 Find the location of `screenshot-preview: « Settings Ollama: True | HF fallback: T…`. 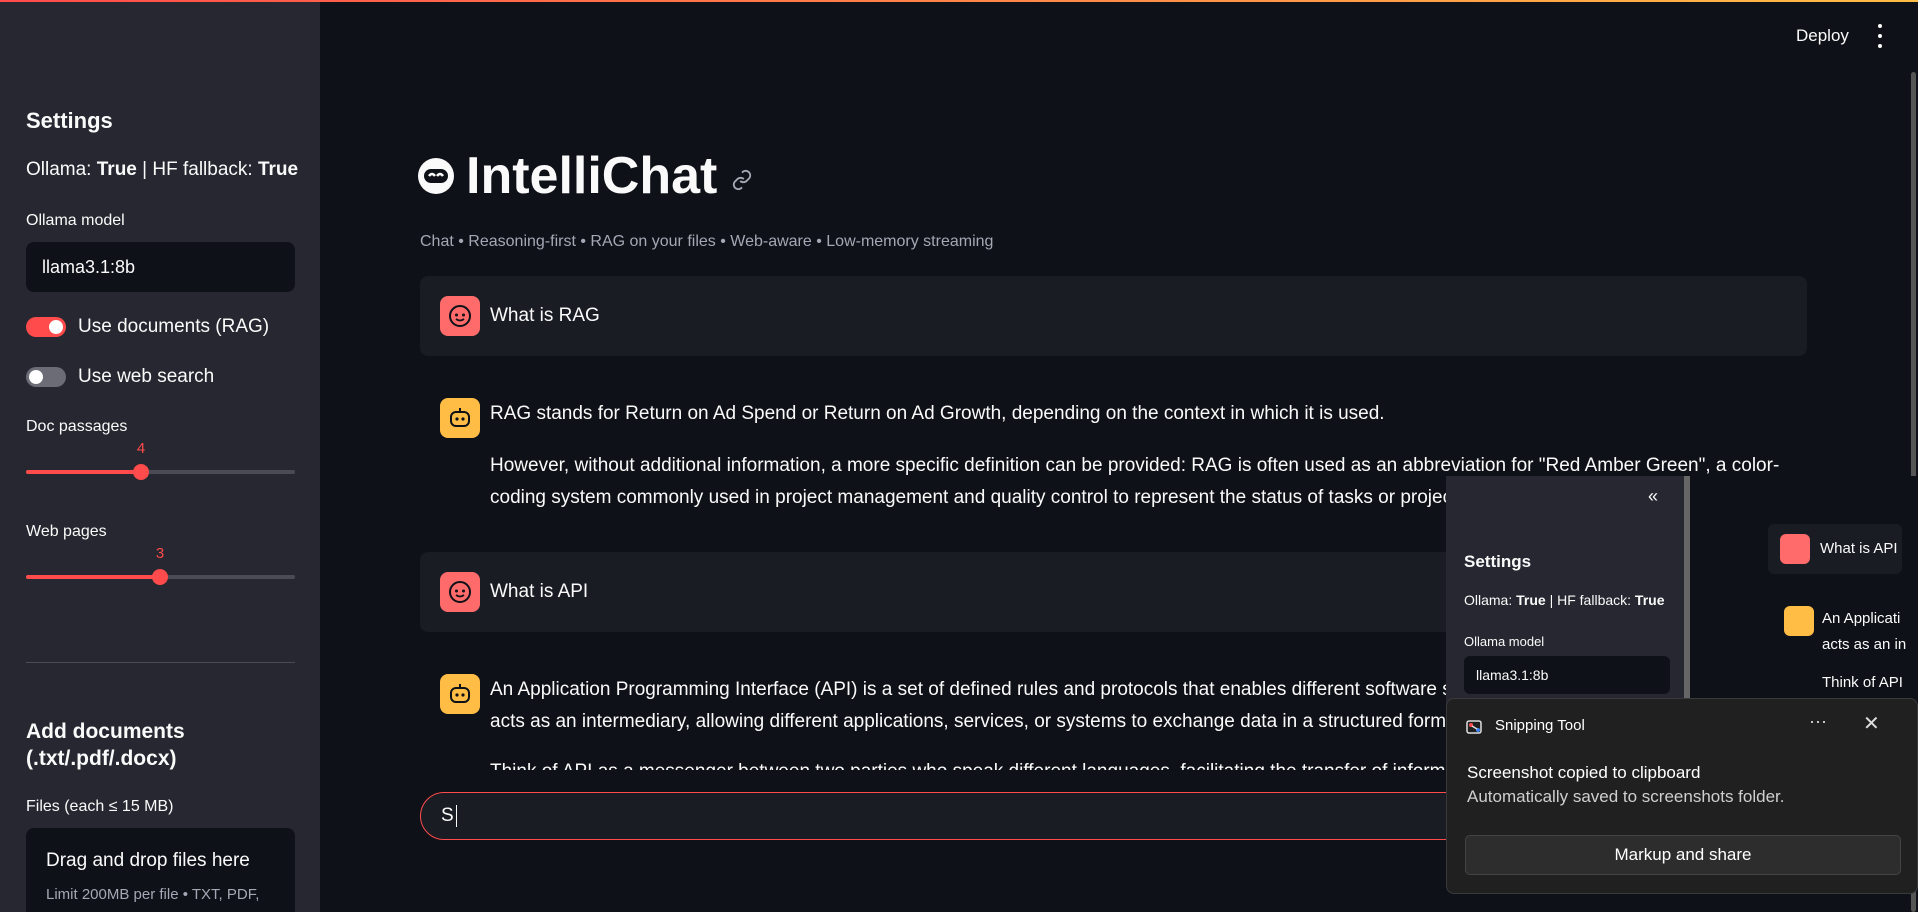

screenshot-preview: « Settings Ollama: True | HF fallback: T… is located at coordinates (1682, 596).